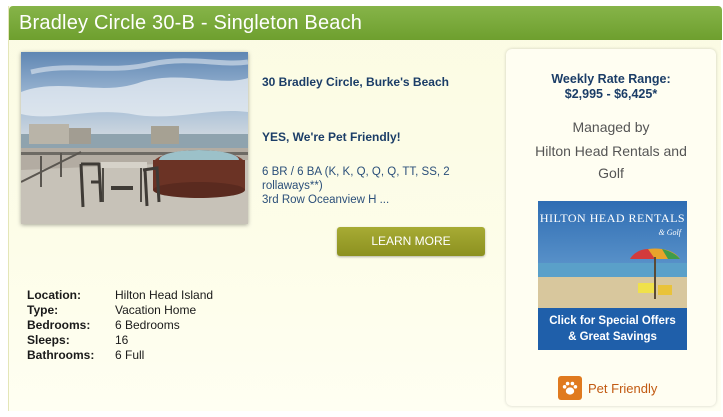 The height and width of the screenshot is (417, 723). I want to click on detail-row-location: Location: Hilton Head Island, so click(120, 295).